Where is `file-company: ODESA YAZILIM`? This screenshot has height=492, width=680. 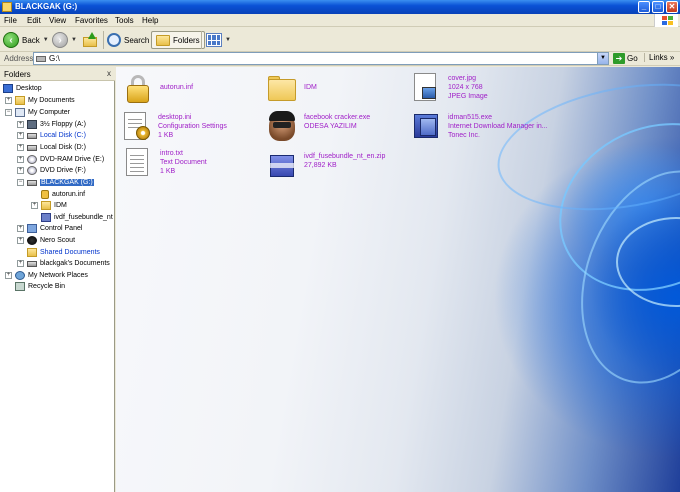 file-company: ODESA YAZILIM is located at coordinates (330, 126).